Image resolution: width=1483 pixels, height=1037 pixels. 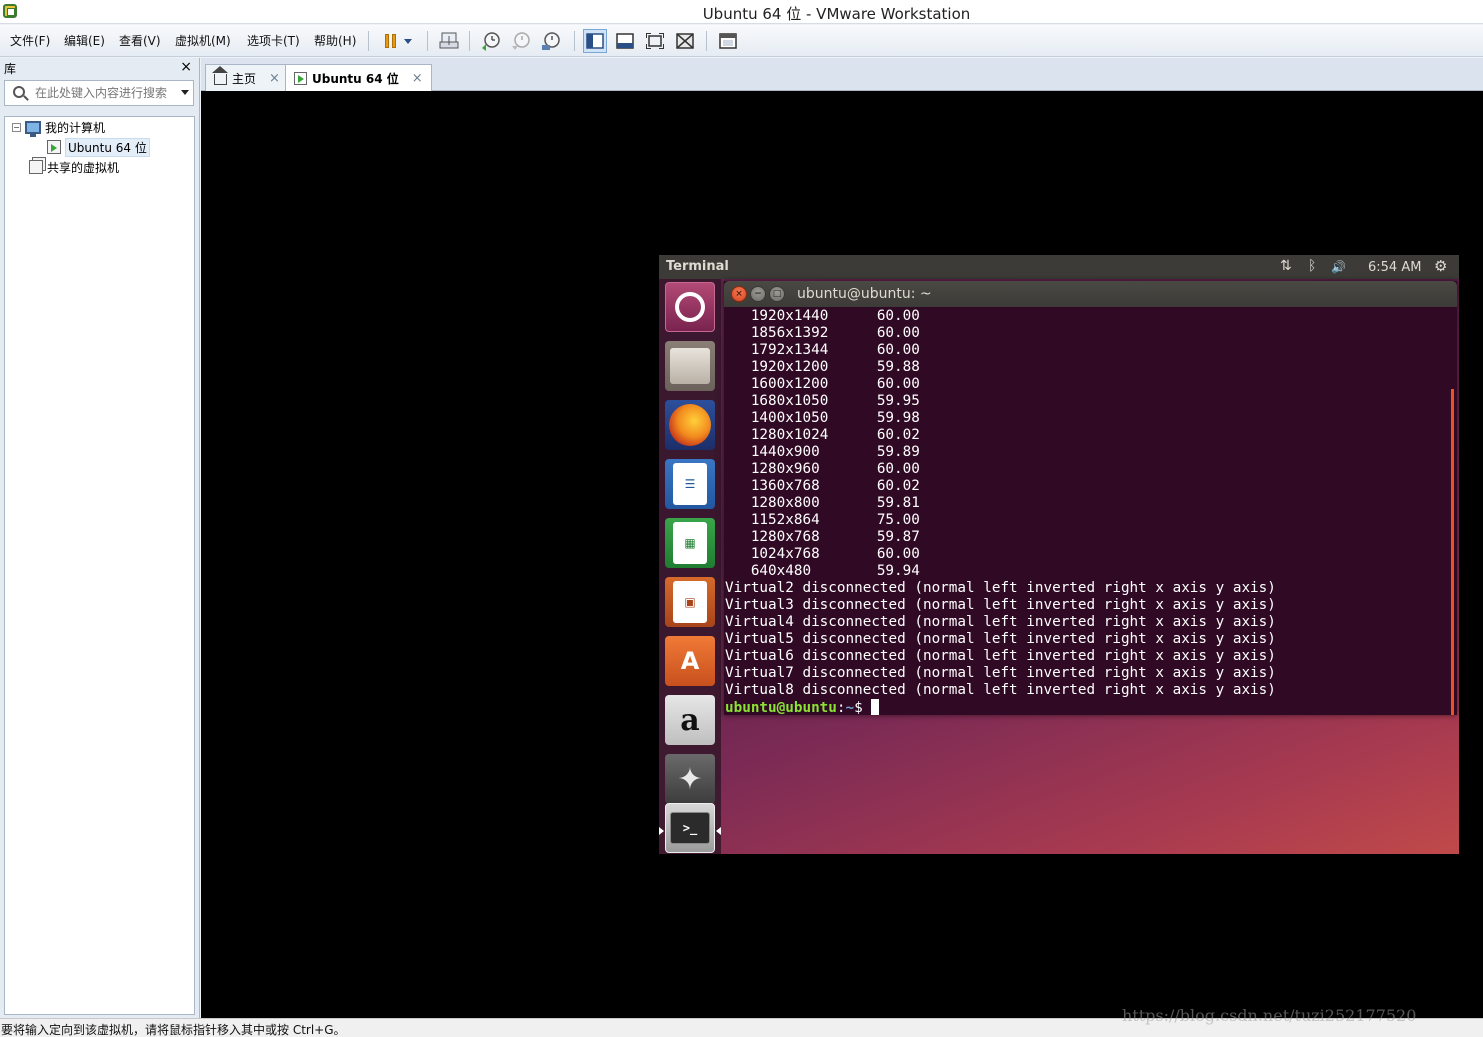 What do you see at coordinates (1090, 294) in the screenshot?
I see `terminal-title-bar: × − □ ubuntu@ubuntu: ~` at bounding box center [1090, 294].